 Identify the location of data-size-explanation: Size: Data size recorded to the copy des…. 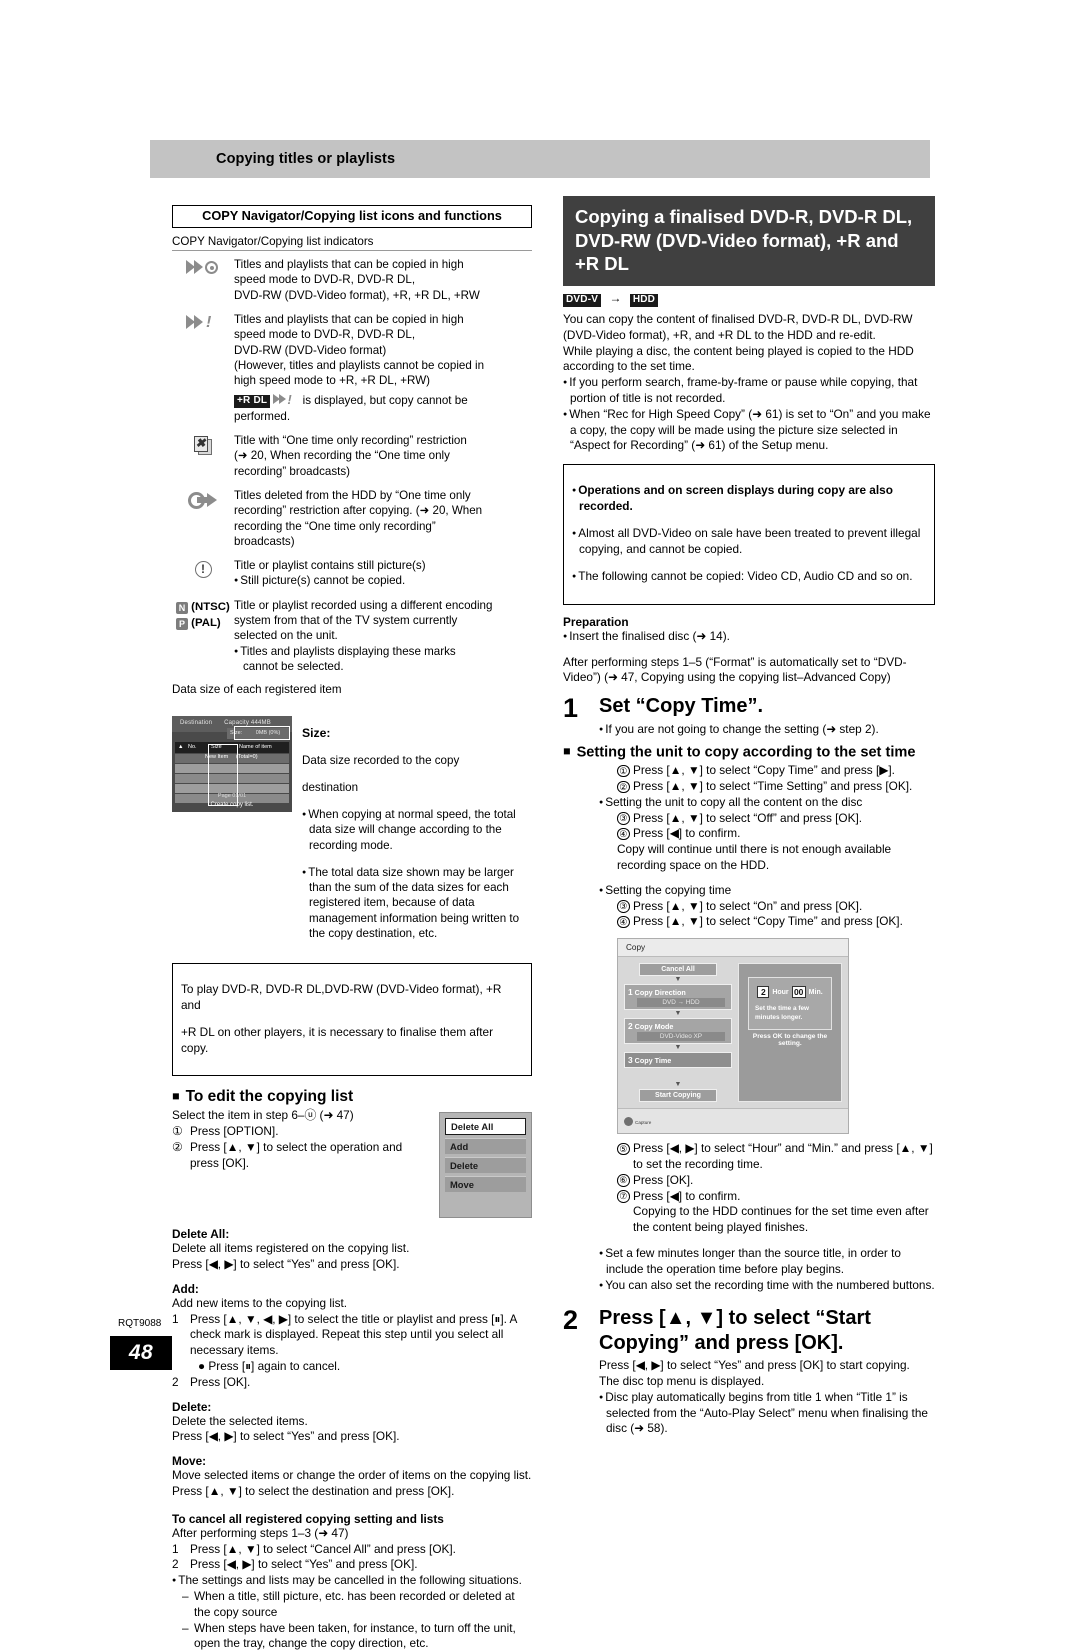
(417, 826).